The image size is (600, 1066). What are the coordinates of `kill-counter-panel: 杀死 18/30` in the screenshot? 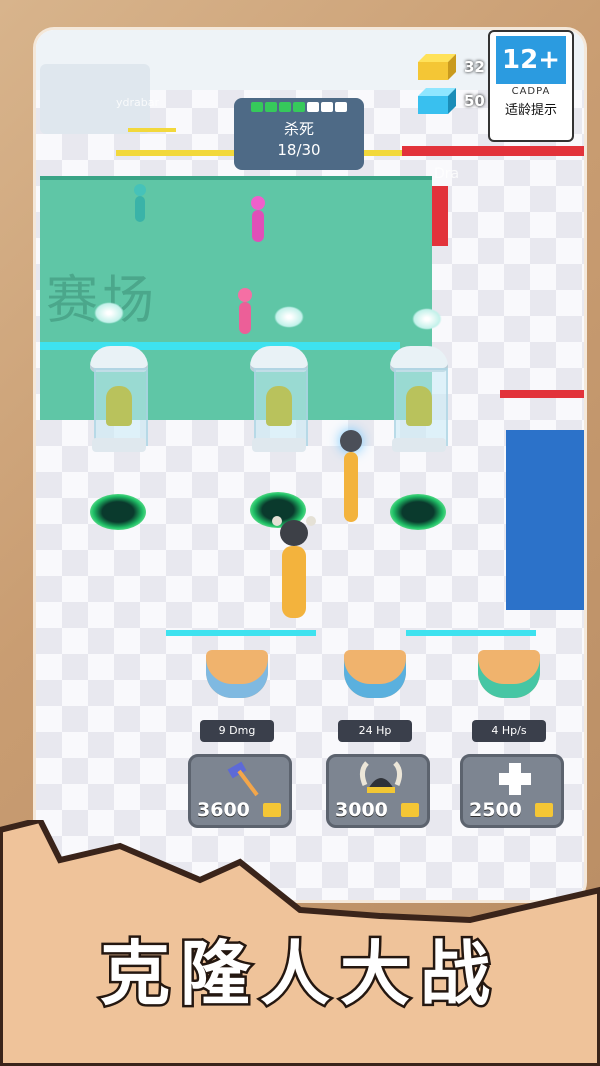 It's located at (299, 134).